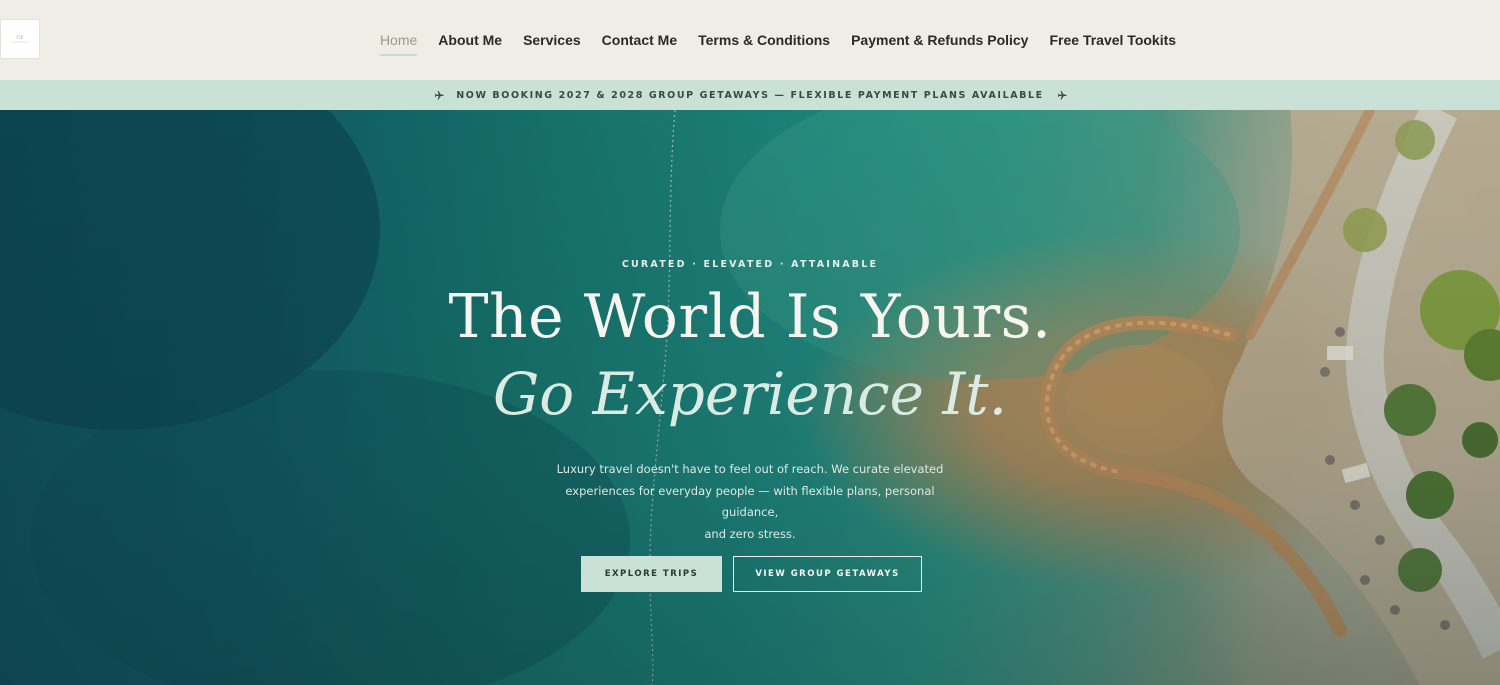 Image resolution: width=1500 pixels, height=685 pixels. What do you see at coordinates (552, 40) in the screenshot?
I see `nav-services: Services` at bounding box center [552, 40].